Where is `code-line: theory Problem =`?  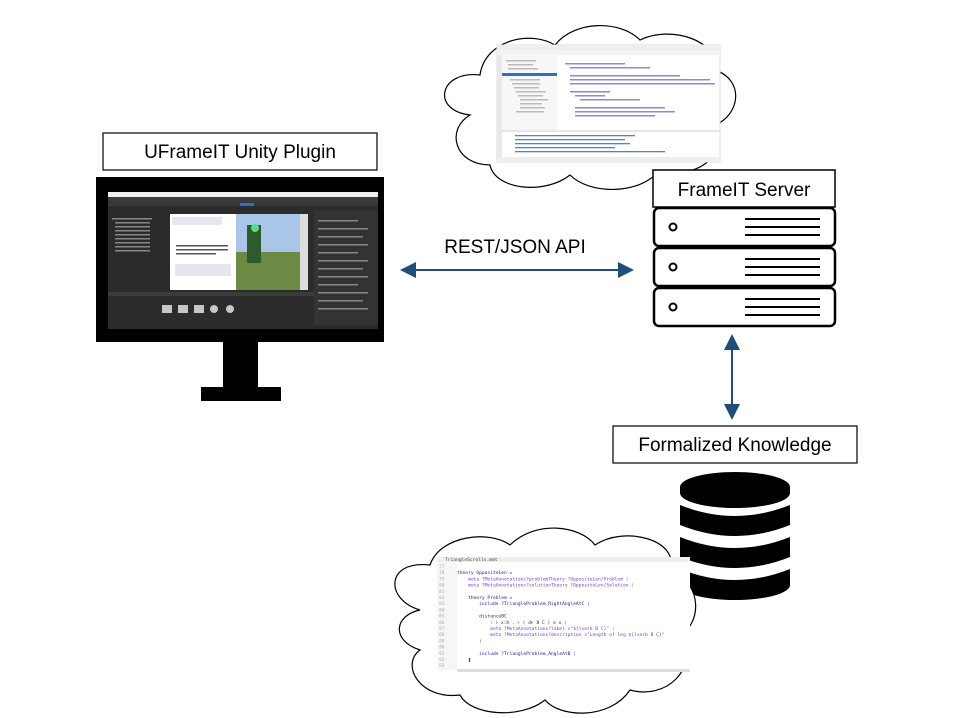
code-line: theory Problem = is located at coordinates (485, 598).